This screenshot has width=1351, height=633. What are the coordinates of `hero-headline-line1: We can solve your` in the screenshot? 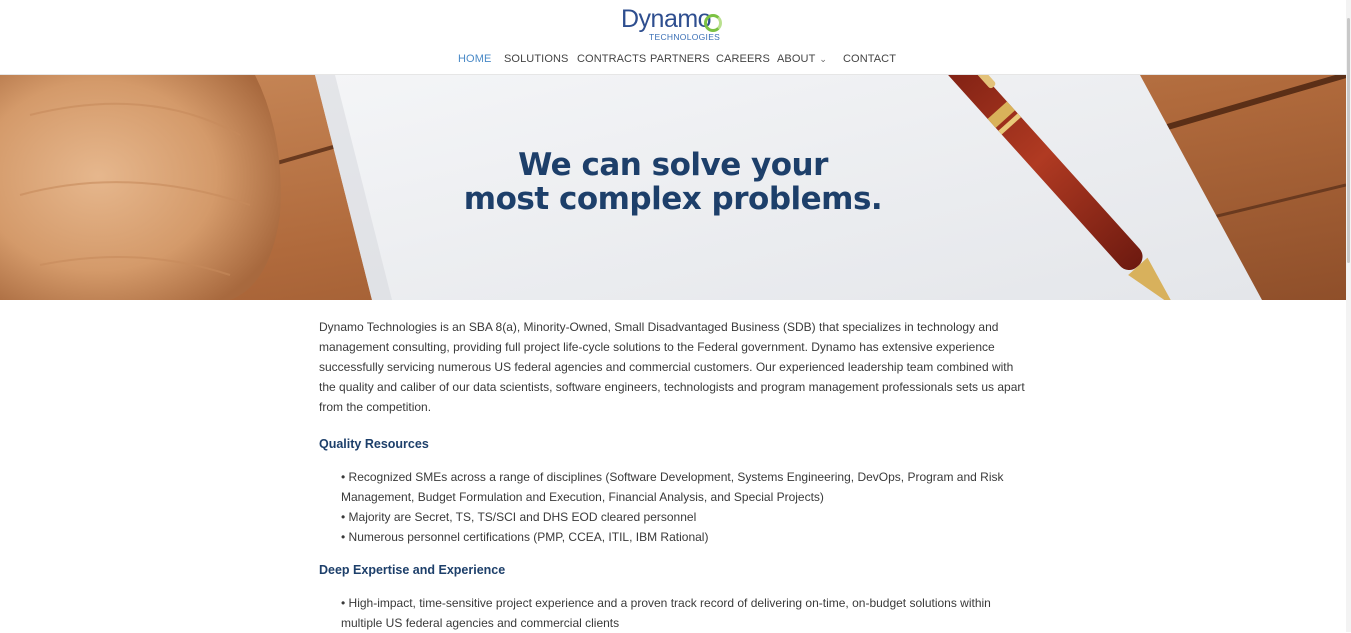 It's located at (673, 165).